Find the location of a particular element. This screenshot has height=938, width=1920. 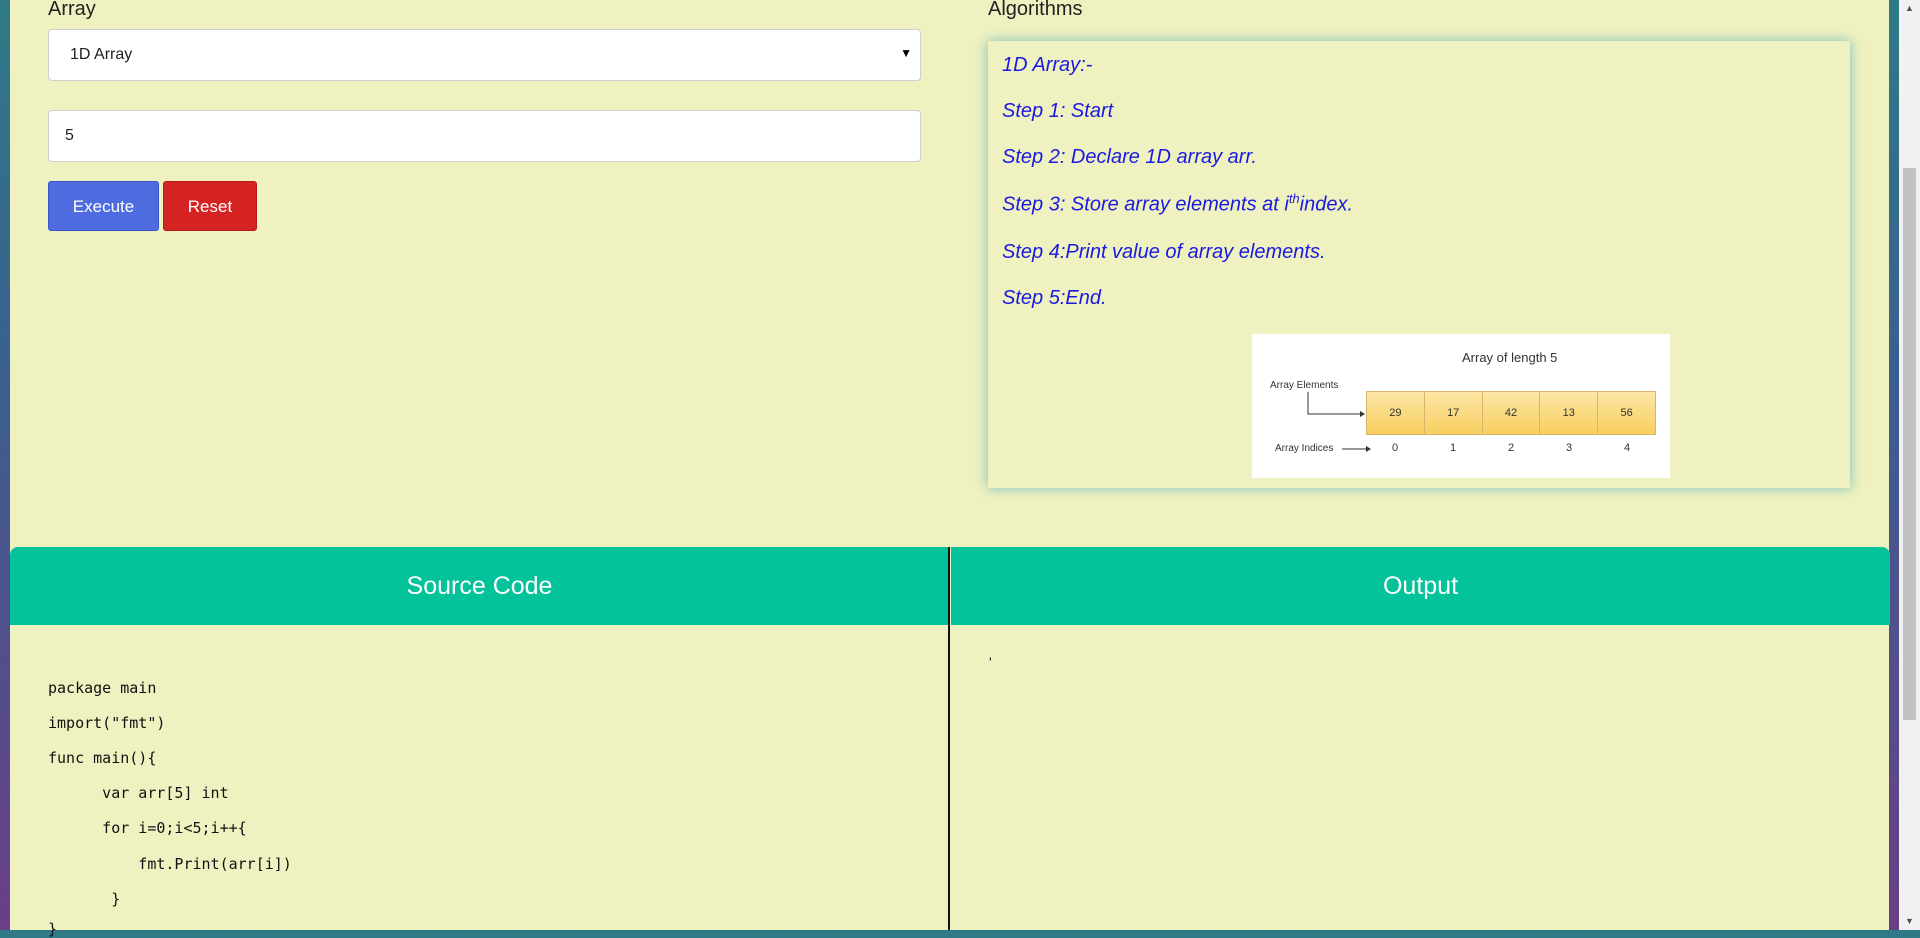

algorithm-title: 1D Array:- is located at coordinates (1047, 65).